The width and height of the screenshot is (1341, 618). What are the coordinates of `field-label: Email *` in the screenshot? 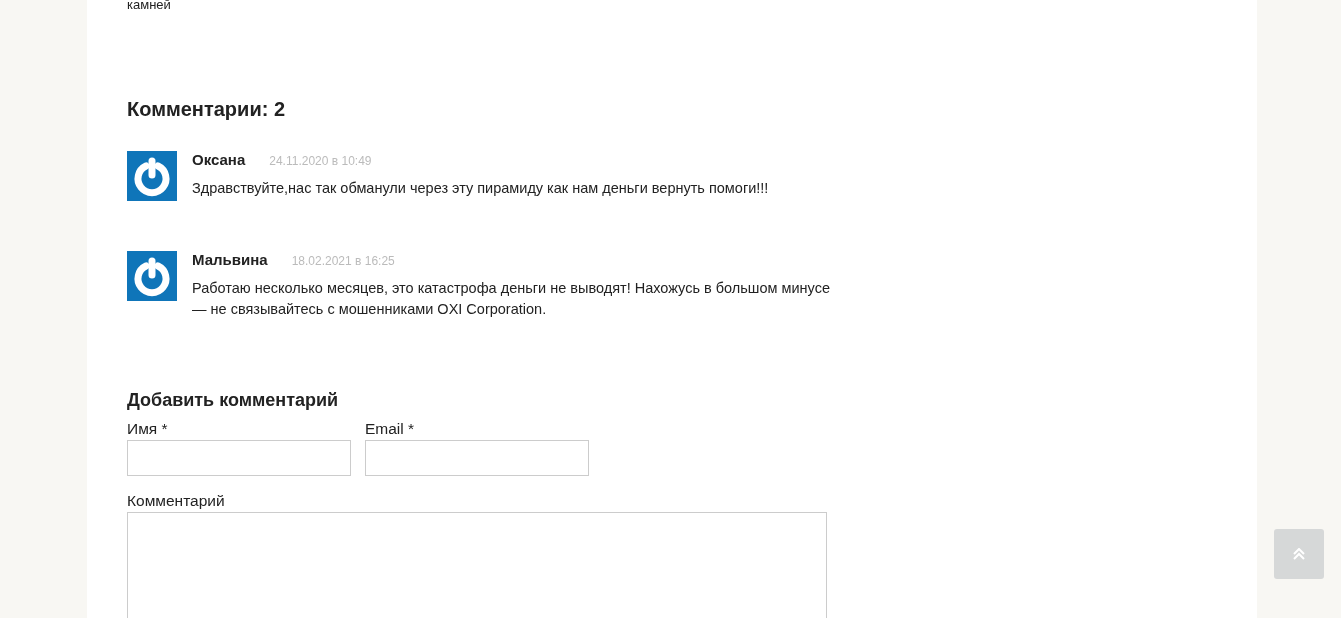 It's located at (390, 429).